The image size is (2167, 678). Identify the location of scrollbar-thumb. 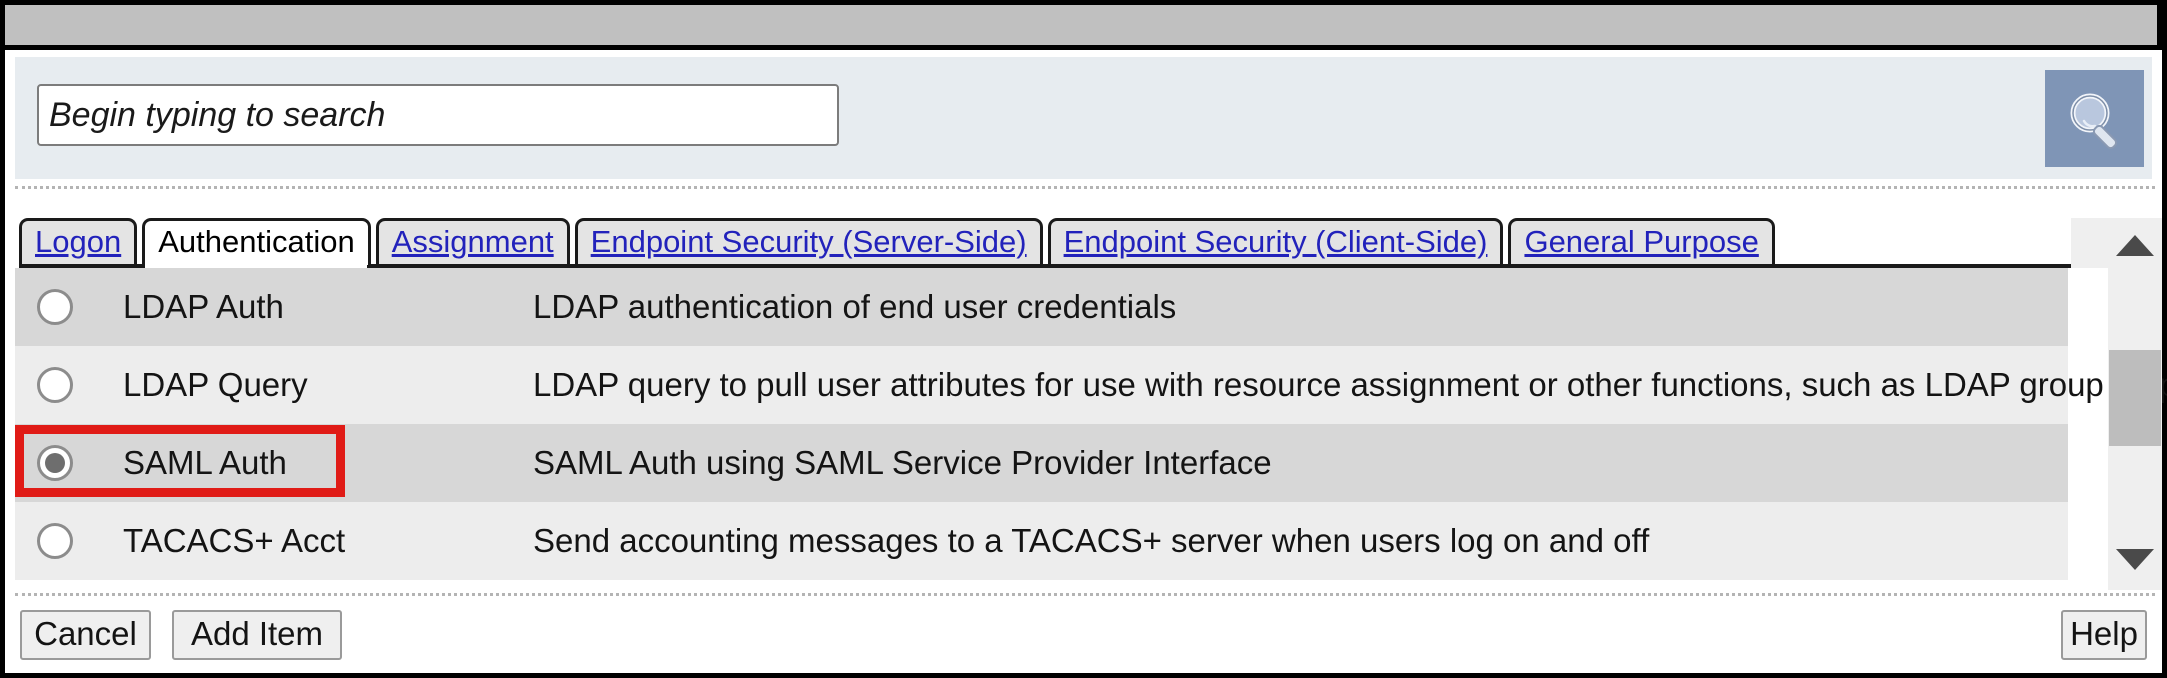
(2135, 398).